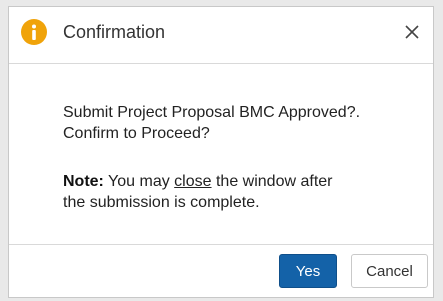 This screenshot has width=443, height=301. Describe the element at coordinates (272, 181) in the screenshot. I see `note-post: the window after` at that location.